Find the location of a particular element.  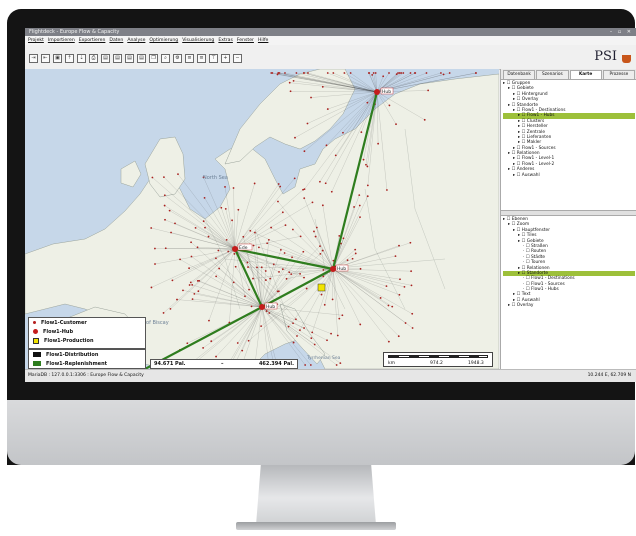

legend-item-hub: Flow1-Hub is located at coordinates (87, 331).